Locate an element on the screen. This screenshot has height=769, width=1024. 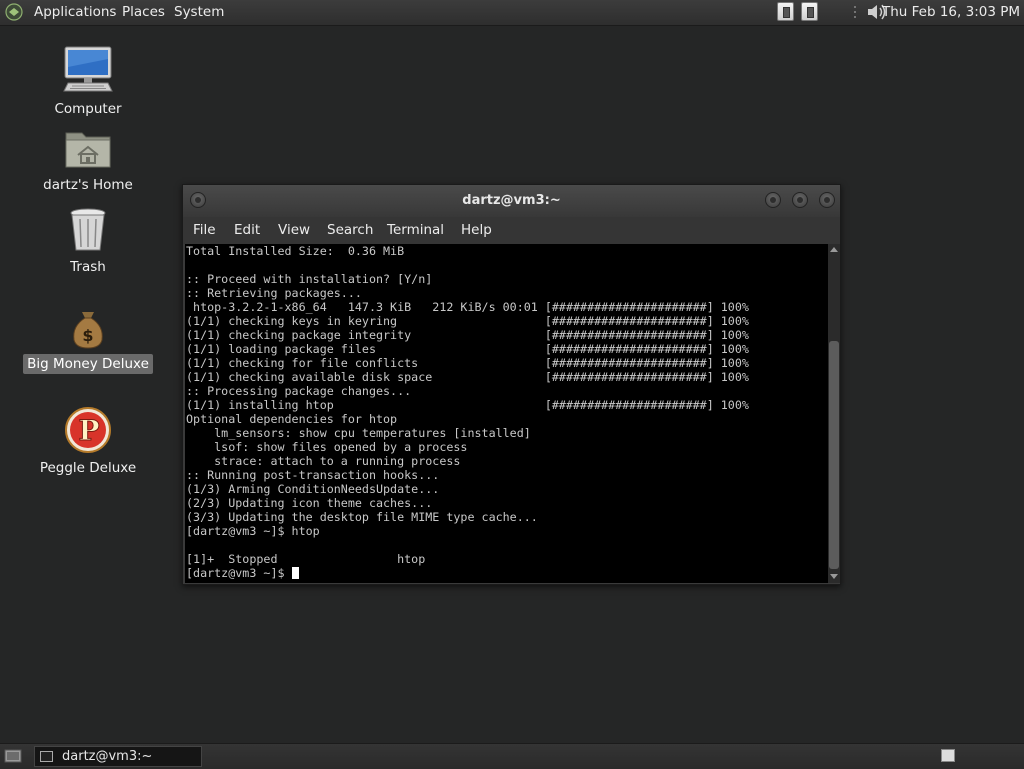
terminal-line: Total Installed Size: 0.36 MiB is located at coordinates (295, 251).